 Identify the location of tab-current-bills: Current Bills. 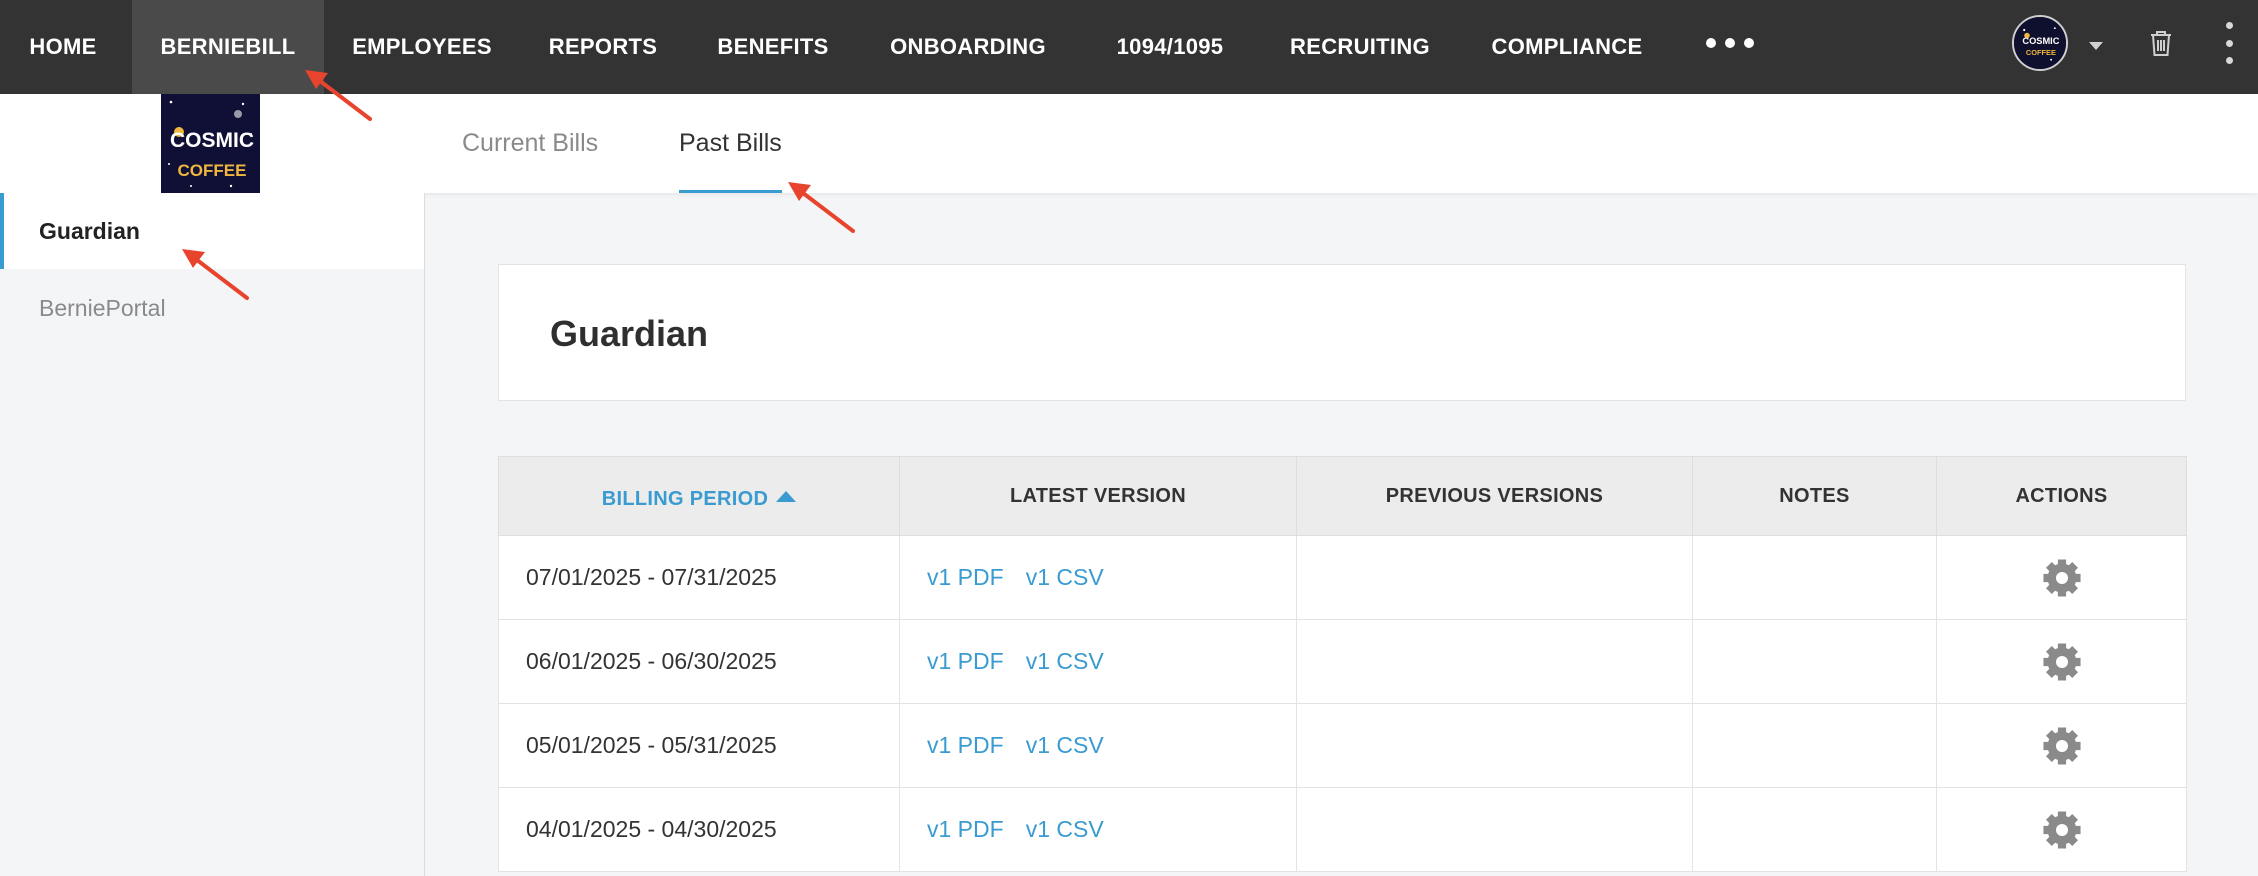
(530, 143).